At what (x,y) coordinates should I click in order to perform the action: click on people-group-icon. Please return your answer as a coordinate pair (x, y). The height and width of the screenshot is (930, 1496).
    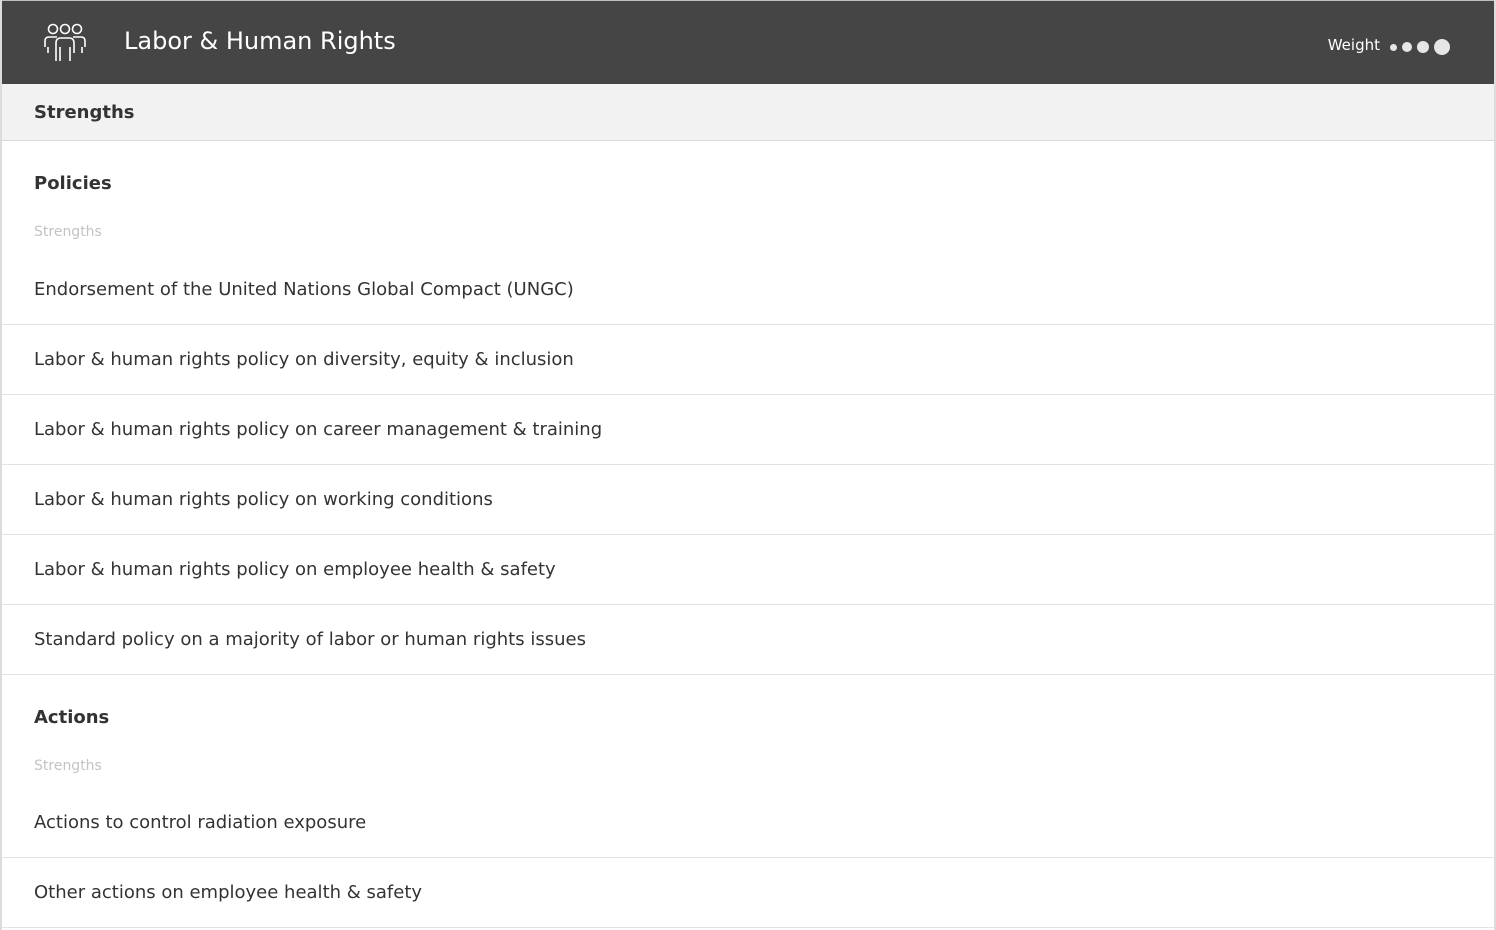
    Looking at the image, I should click on (65, 42).